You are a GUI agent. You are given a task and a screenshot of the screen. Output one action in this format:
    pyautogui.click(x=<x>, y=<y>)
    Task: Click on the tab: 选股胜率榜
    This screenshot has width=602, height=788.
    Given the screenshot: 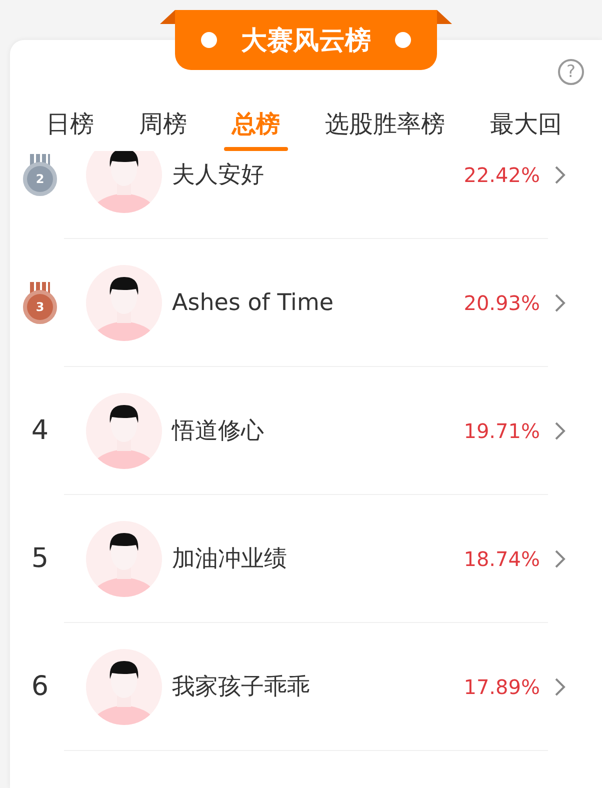 What is the action you would take?
    pyautogui.click(x=385, y=120)
    